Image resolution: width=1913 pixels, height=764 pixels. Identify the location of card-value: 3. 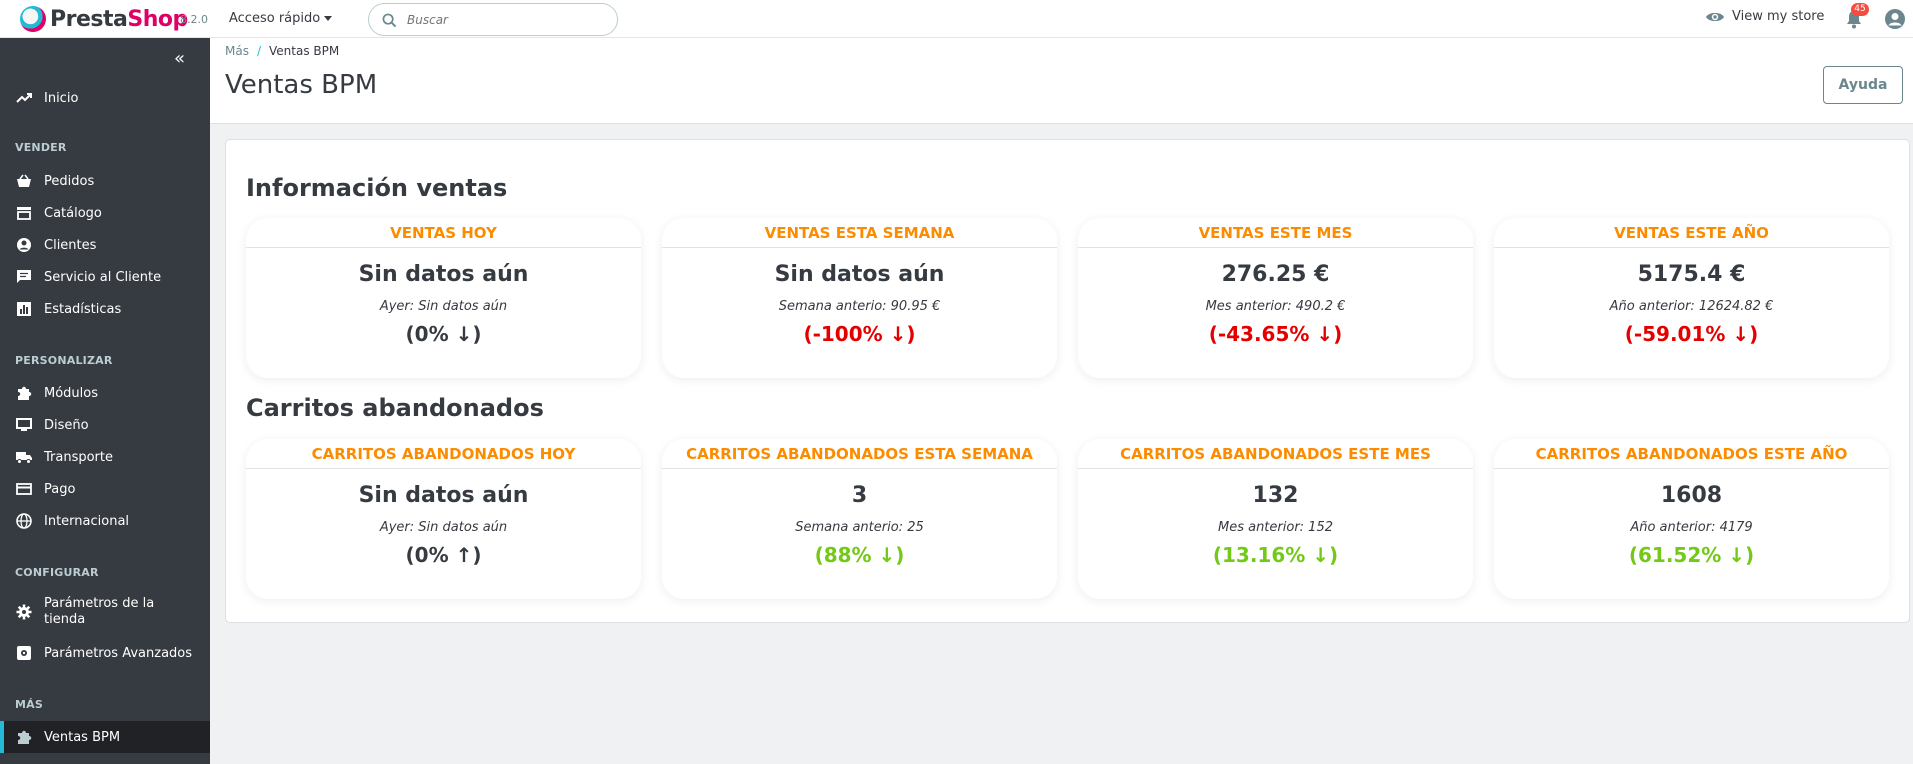
(859, 495).